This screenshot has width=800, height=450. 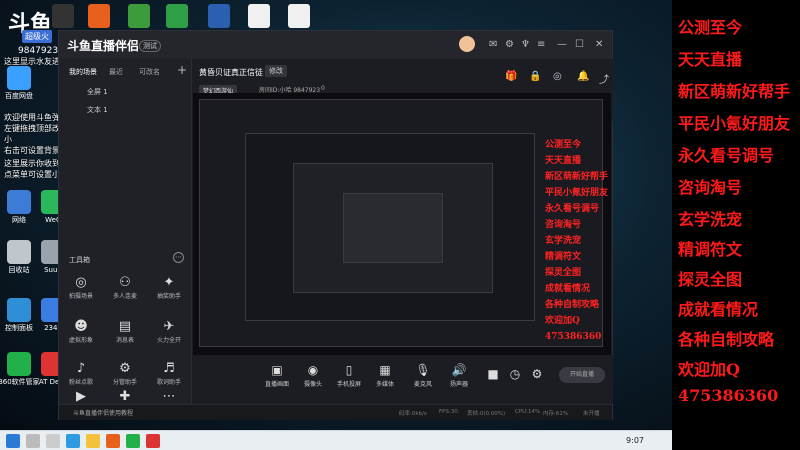 I want to click on tool-lyrics: ♬ 歌词助手, so click(x=169, y=373).